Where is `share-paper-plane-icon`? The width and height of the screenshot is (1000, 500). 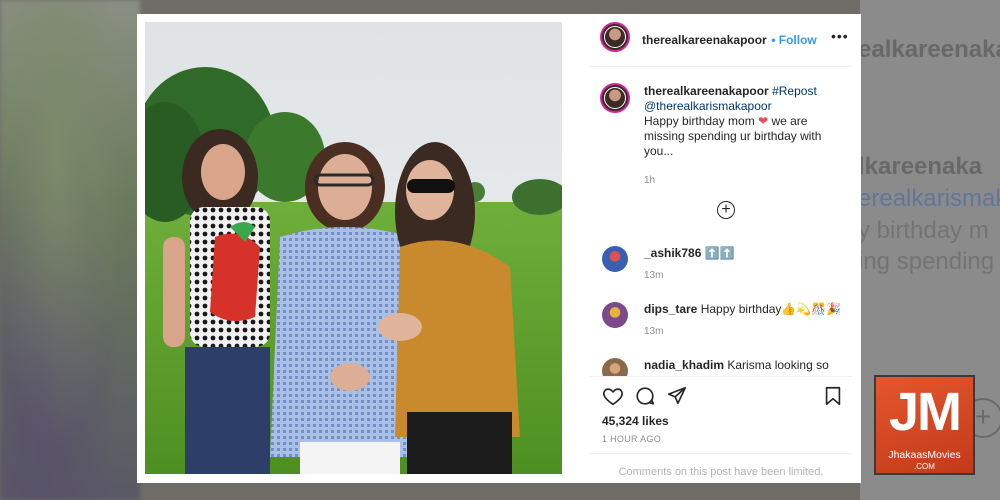
share-paper-plane-icon is located at coordinates (677, 396).